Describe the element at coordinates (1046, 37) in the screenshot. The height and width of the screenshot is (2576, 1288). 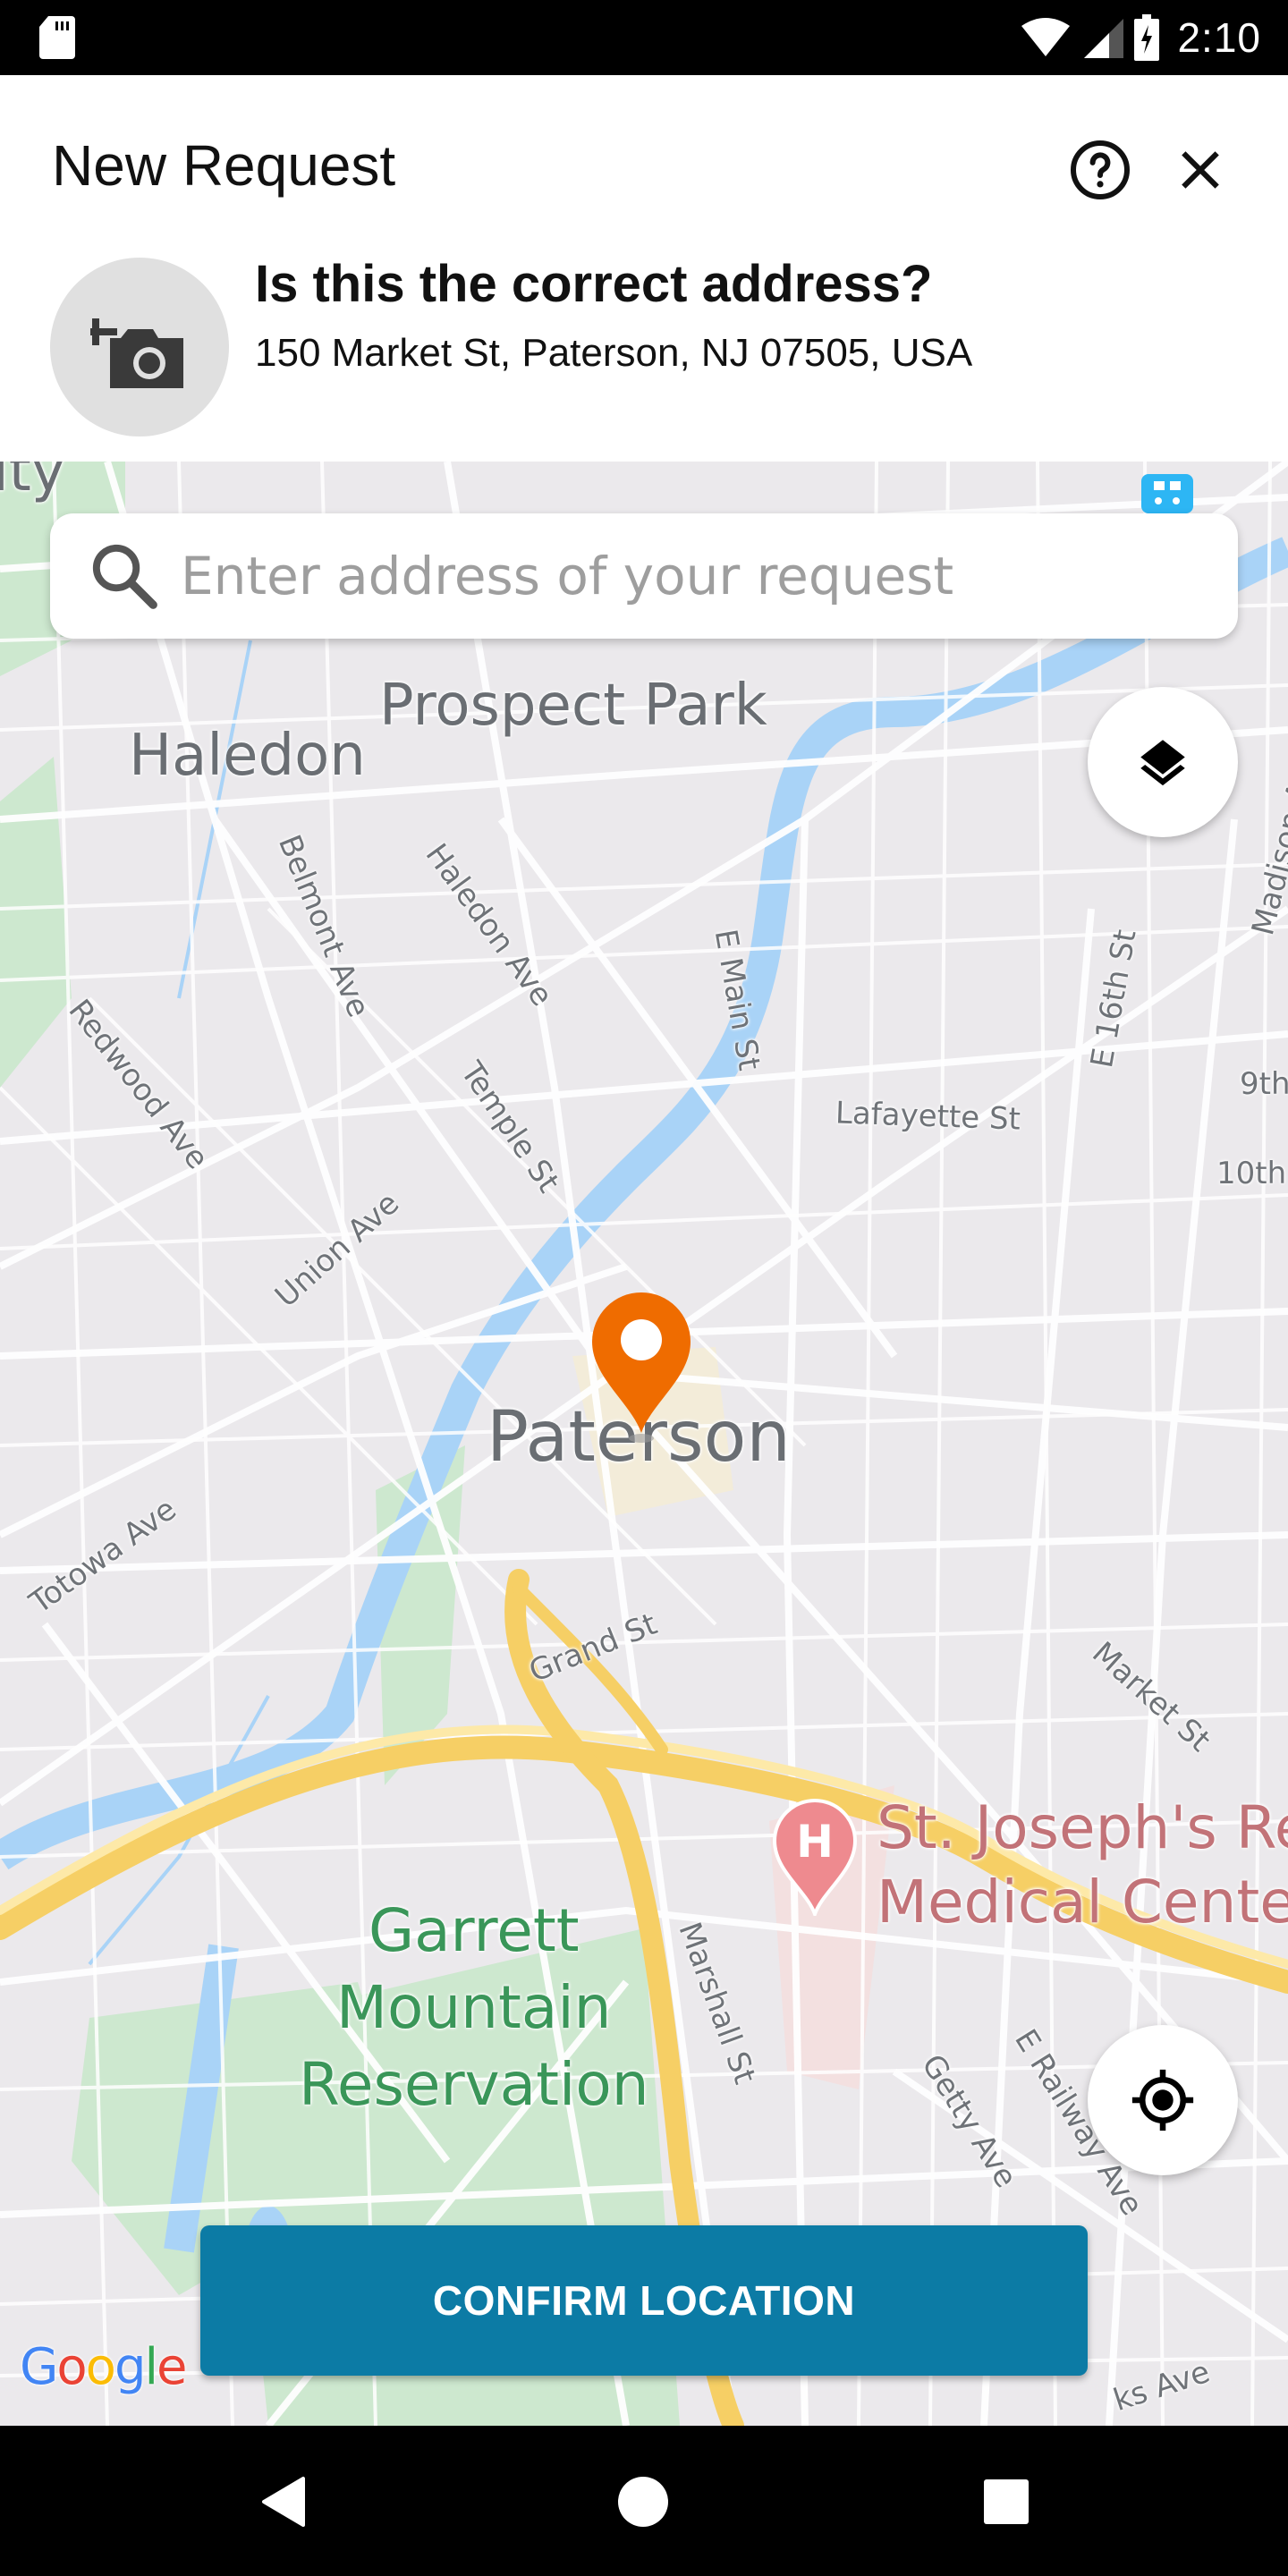
I see `wifi-icon` at that location.